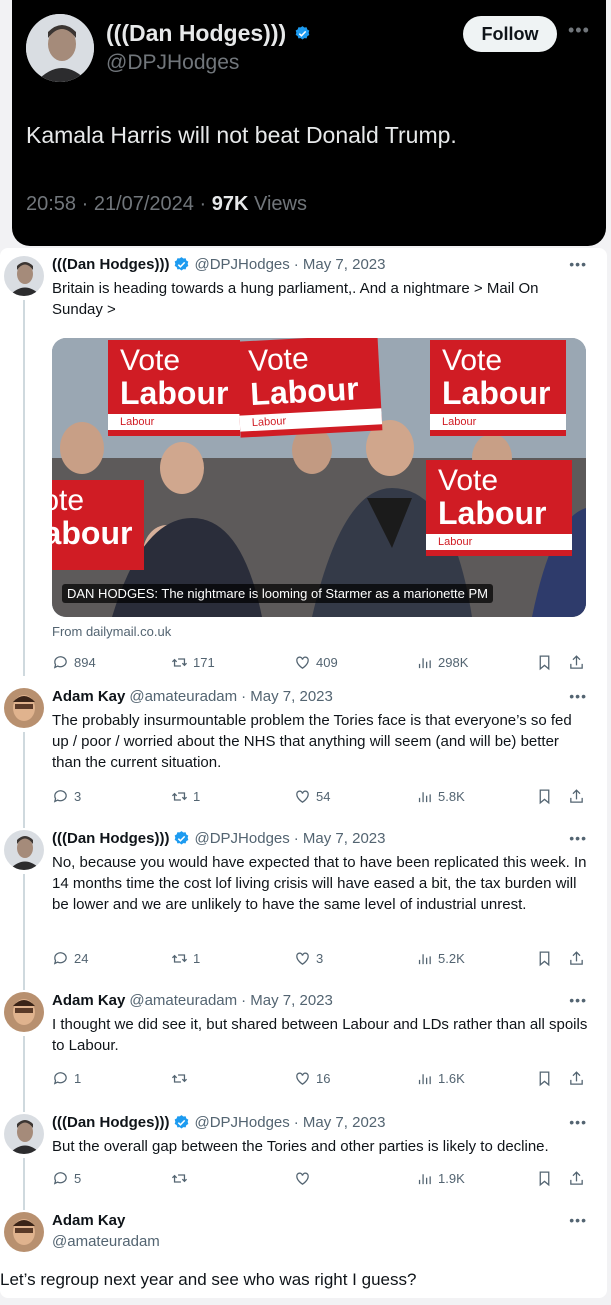  What do you see at coordinates (312, 1078) in the screenshot?
I see `like-button: 16` at bounding box center [312, 1078].